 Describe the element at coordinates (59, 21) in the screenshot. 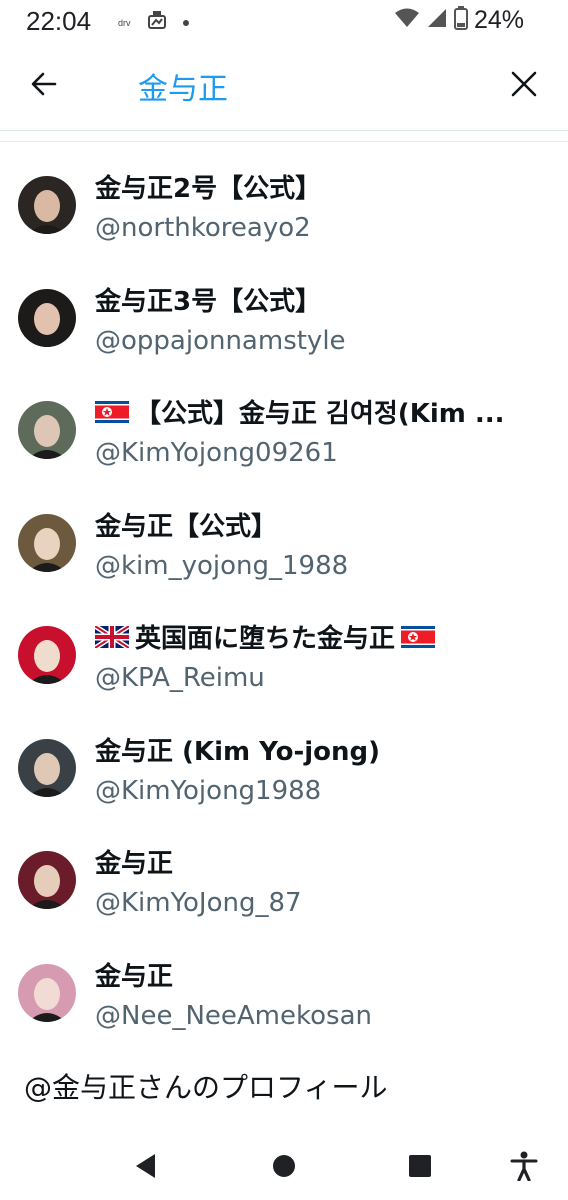

I see `status-time: 22:04` at that location.